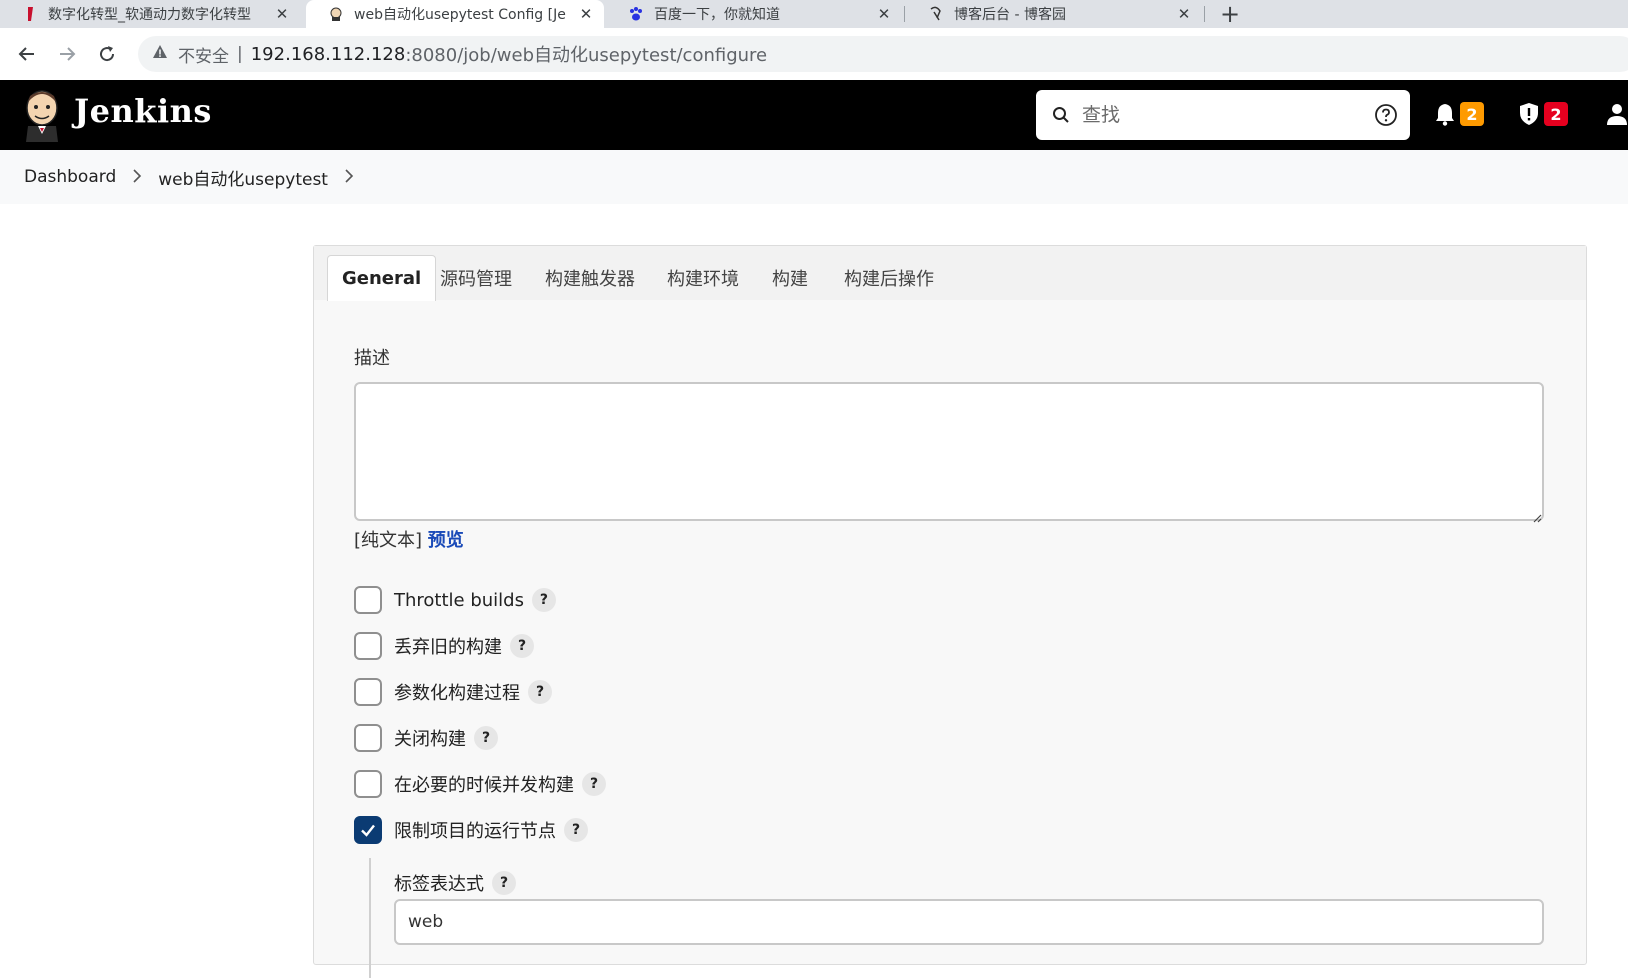  Describe the element at coordinates (703, 278) in the screenshot. I see `tab-build-environment: 构建环境` at that location.